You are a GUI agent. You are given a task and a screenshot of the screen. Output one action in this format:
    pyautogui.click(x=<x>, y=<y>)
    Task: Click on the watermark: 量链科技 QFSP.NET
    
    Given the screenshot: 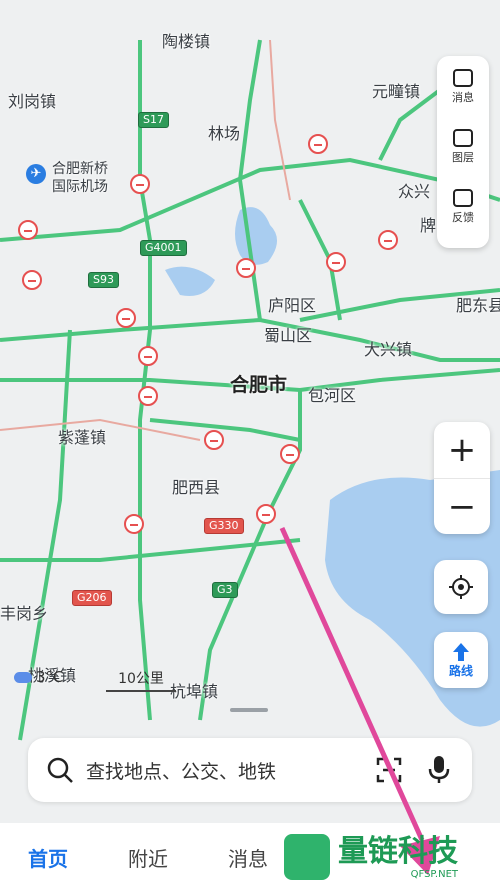 What is the action you would take?
    pyautogui.click(x=392, y=857)
    